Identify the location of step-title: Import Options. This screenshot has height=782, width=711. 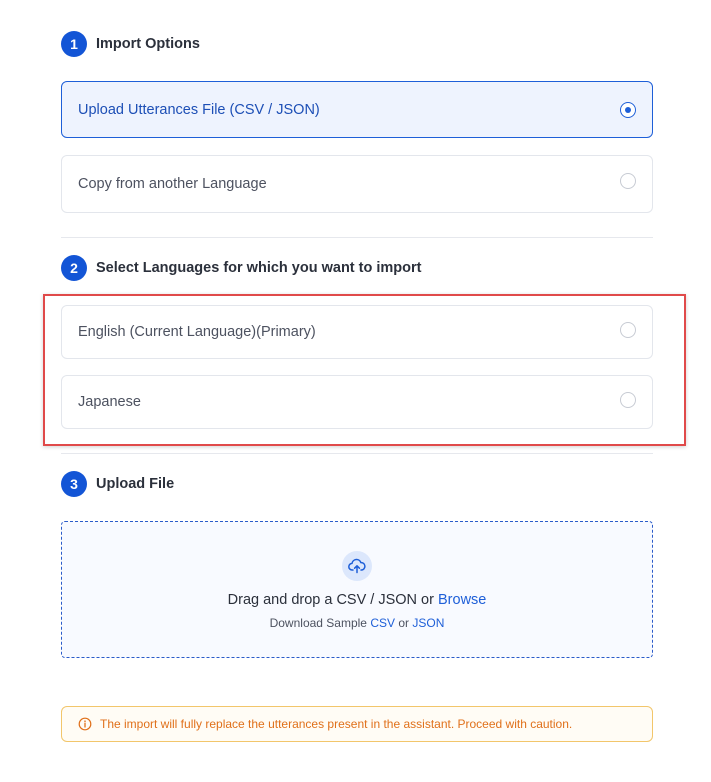
(148, 44).